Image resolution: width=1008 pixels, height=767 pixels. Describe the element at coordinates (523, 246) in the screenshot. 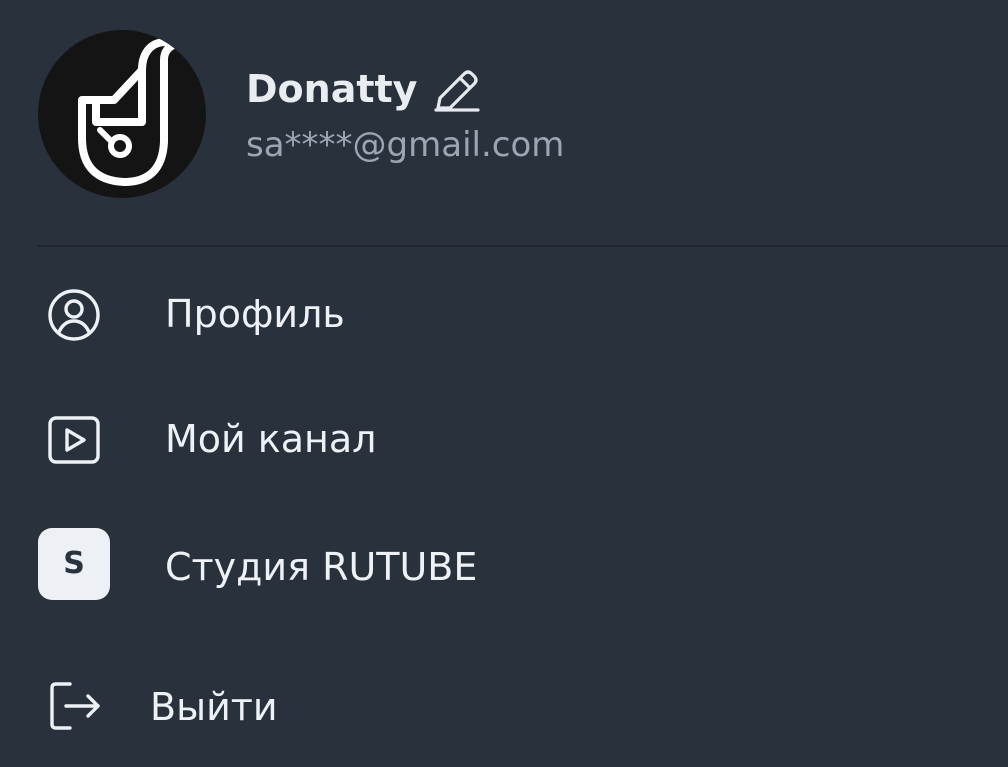

I see `divider` at that location.